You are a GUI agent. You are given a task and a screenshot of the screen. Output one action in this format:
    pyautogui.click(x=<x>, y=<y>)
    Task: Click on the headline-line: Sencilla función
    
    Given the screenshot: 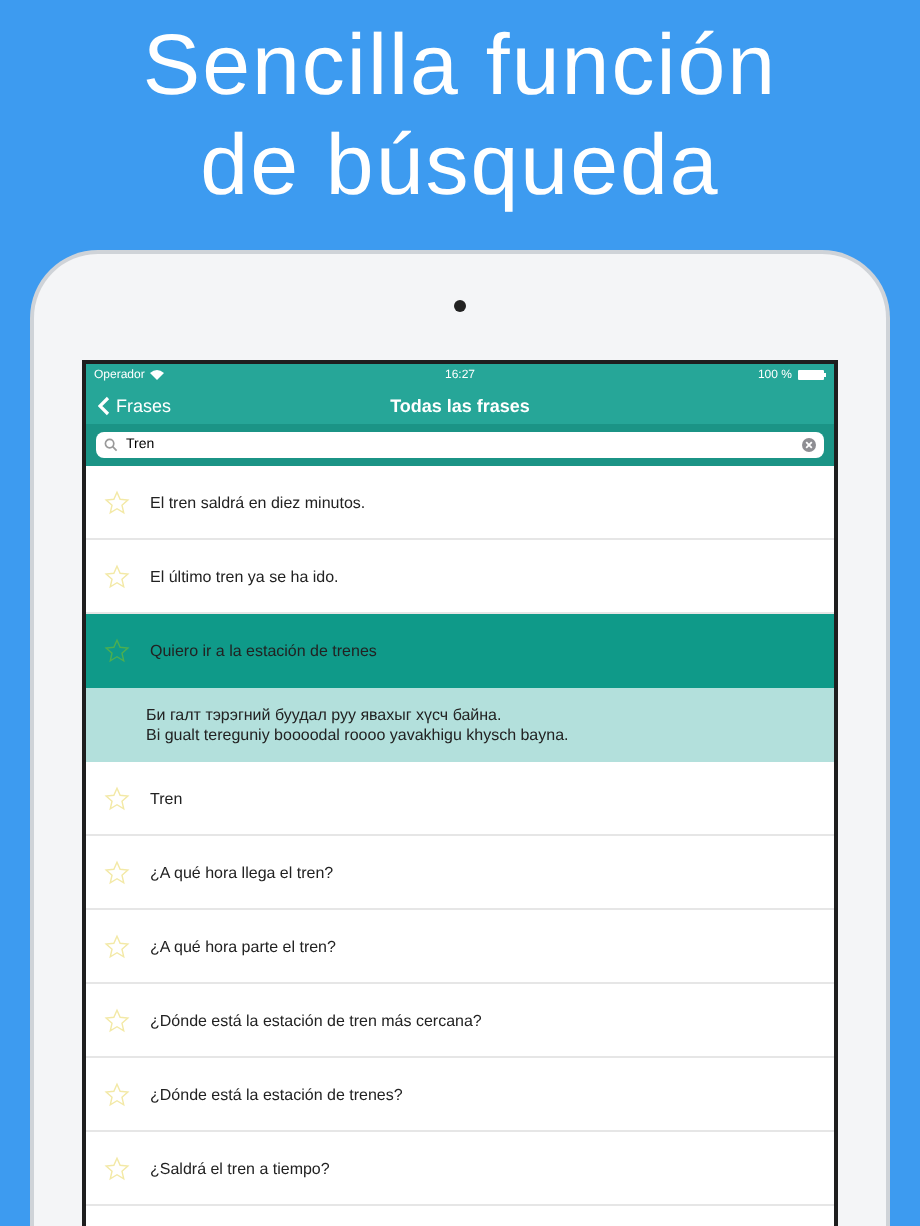 What is the action you would take?
    pyautogui.click(x=460, y=66)
    